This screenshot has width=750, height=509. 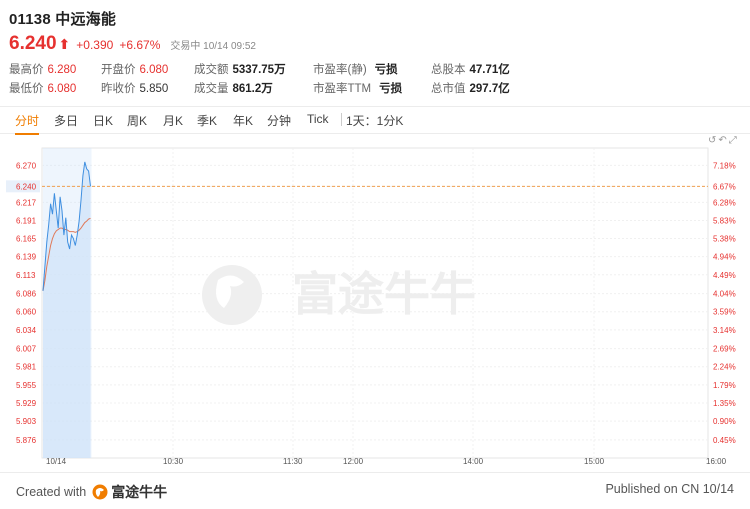 I want to click on tab-multiday: 多日, so click(x=66, y=120).